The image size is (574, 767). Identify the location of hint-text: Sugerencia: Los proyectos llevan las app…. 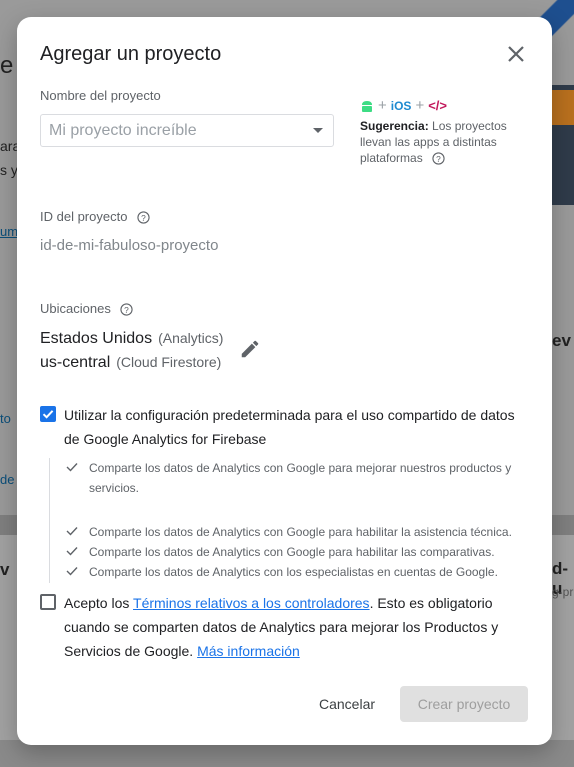
(440, 142).